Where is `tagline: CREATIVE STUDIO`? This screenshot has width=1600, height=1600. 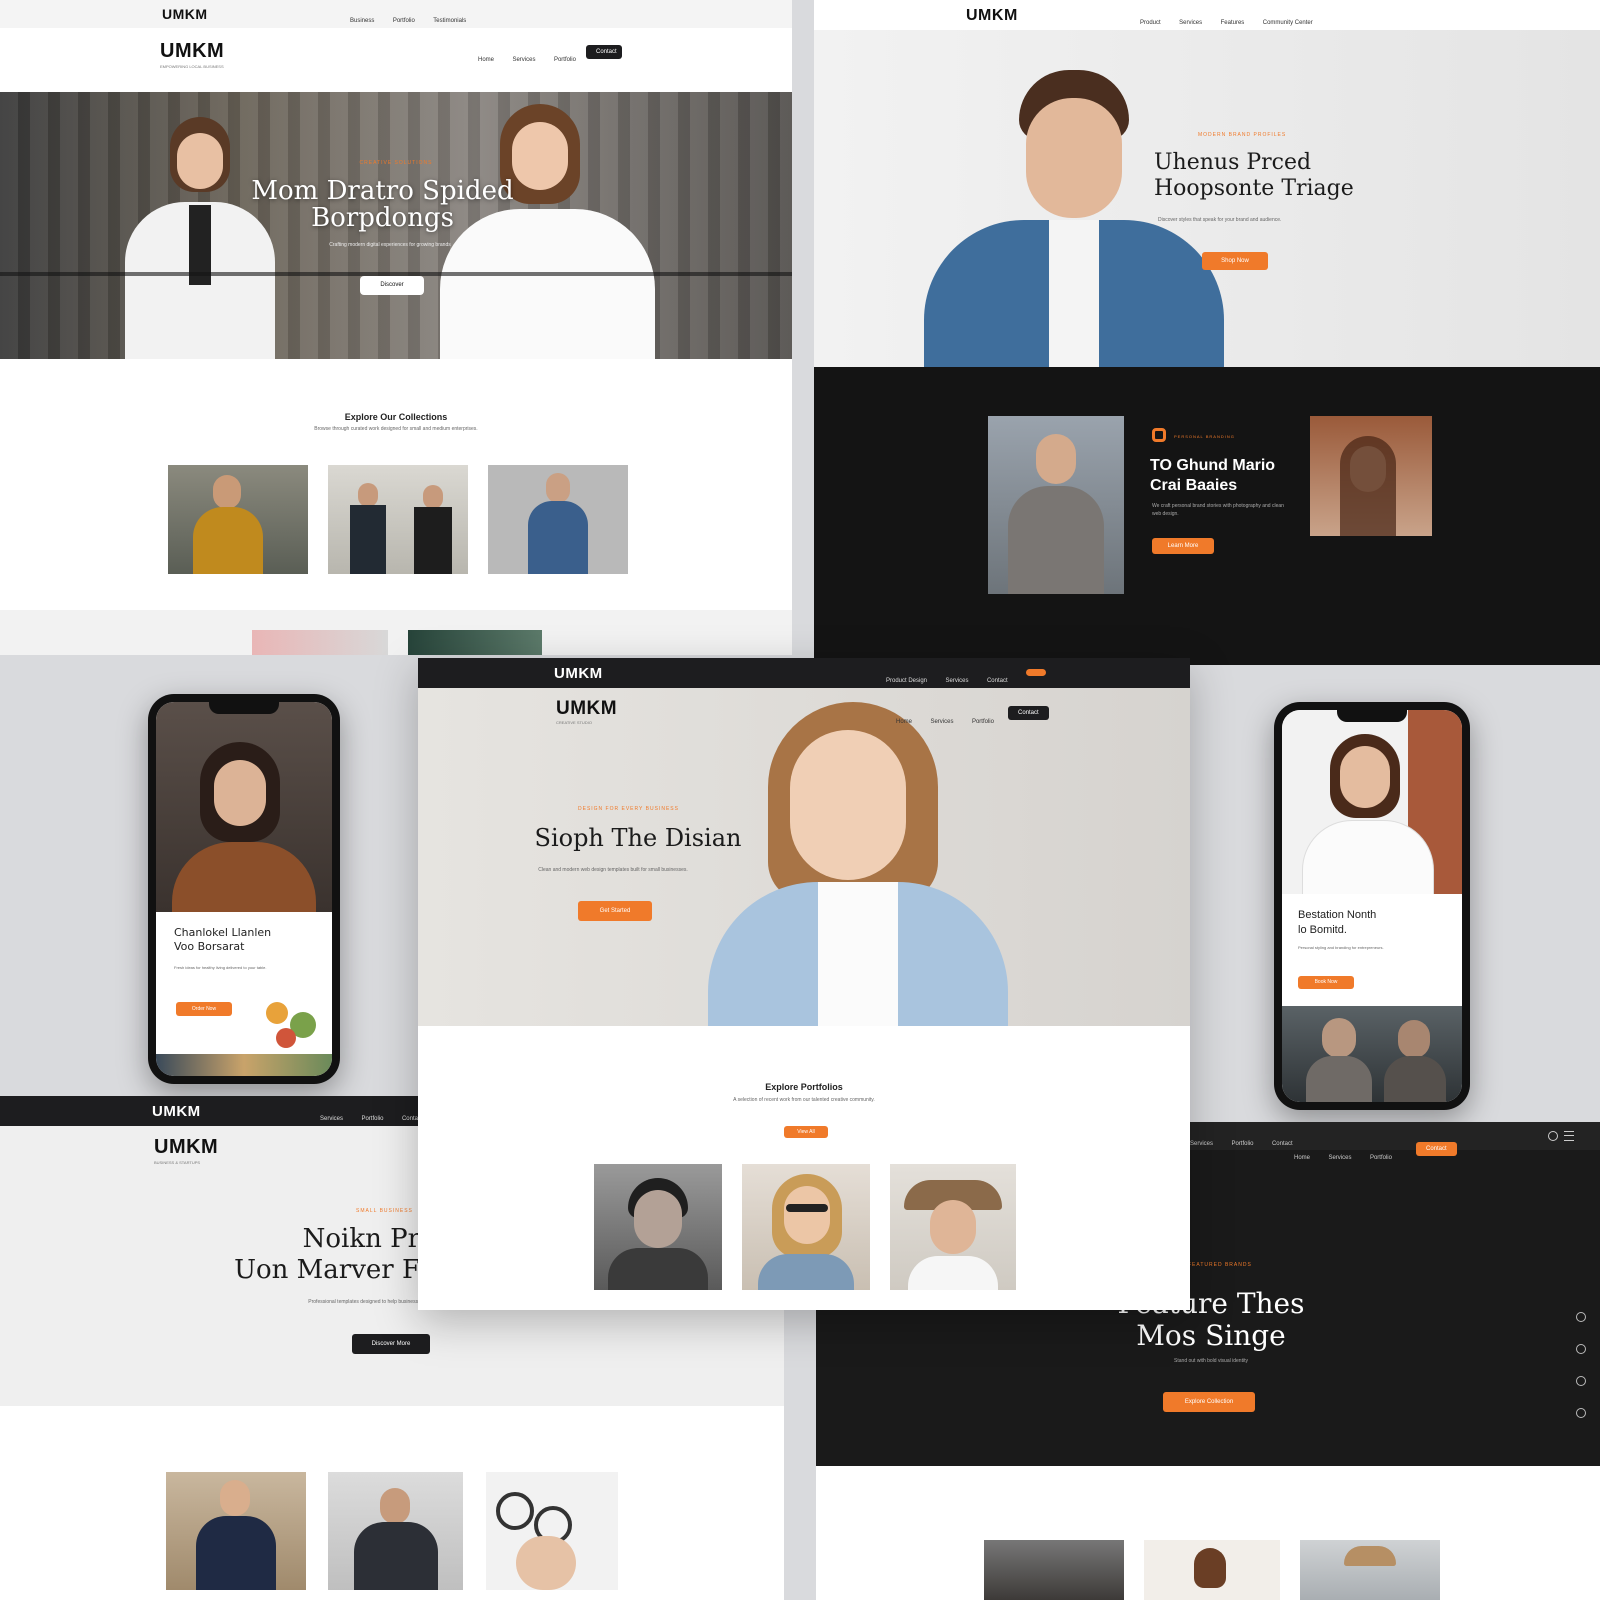
tagline: CREATIVE STUDIO is located at coordinates (574, 722).